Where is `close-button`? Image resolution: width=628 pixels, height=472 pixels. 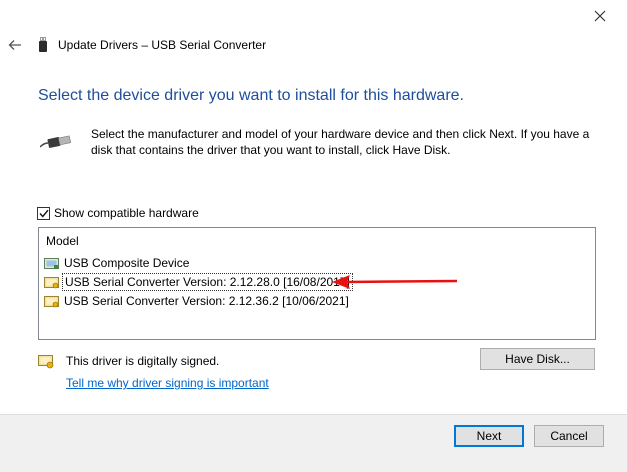
close-button is located at coordinates (600, 16).